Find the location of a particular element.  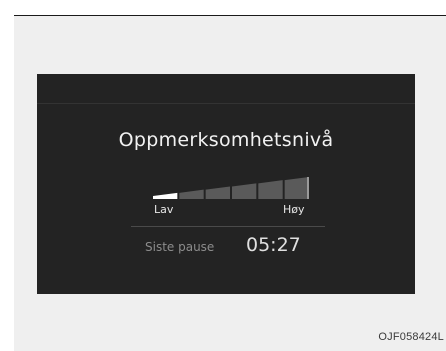

display-top-divider is located at coordinates (226, 103).